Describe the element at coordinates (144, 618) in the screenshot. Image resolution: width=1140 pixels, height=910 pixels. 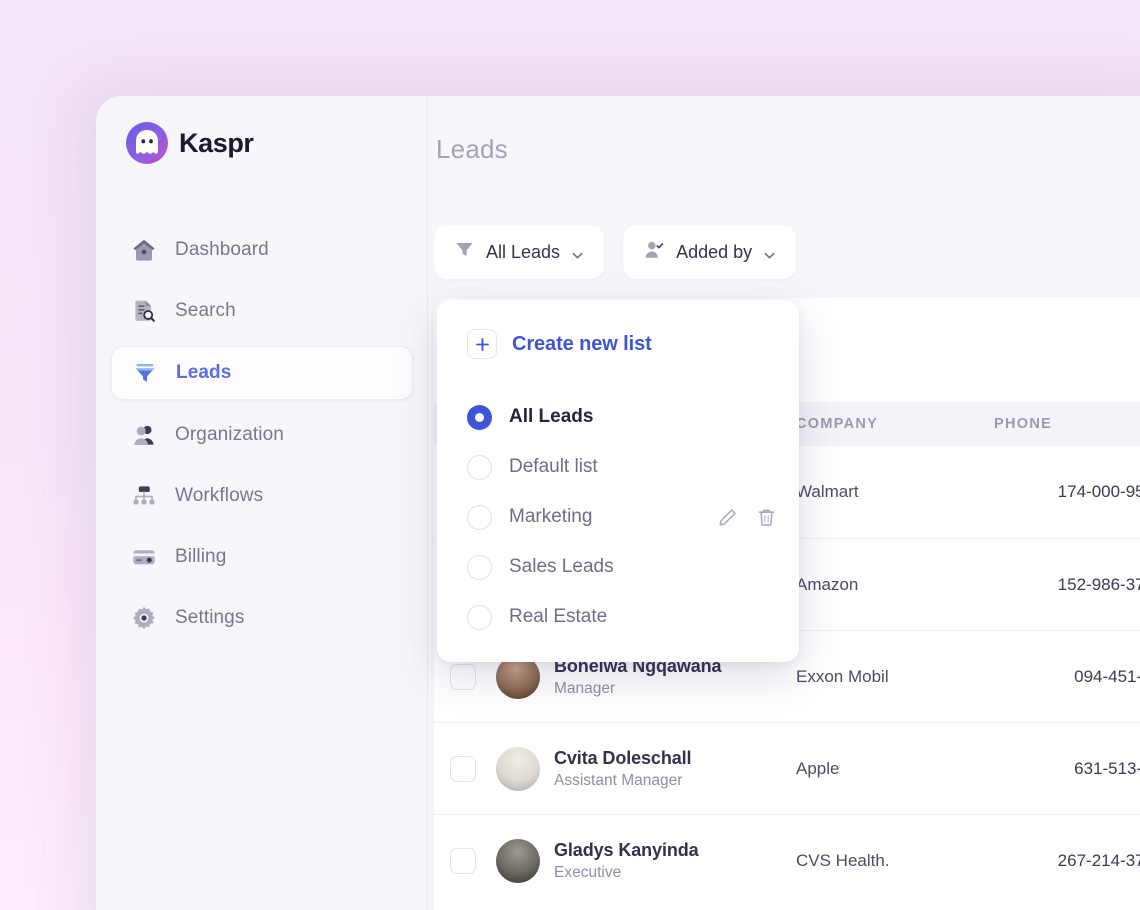
I see `gear-icon` at that location.